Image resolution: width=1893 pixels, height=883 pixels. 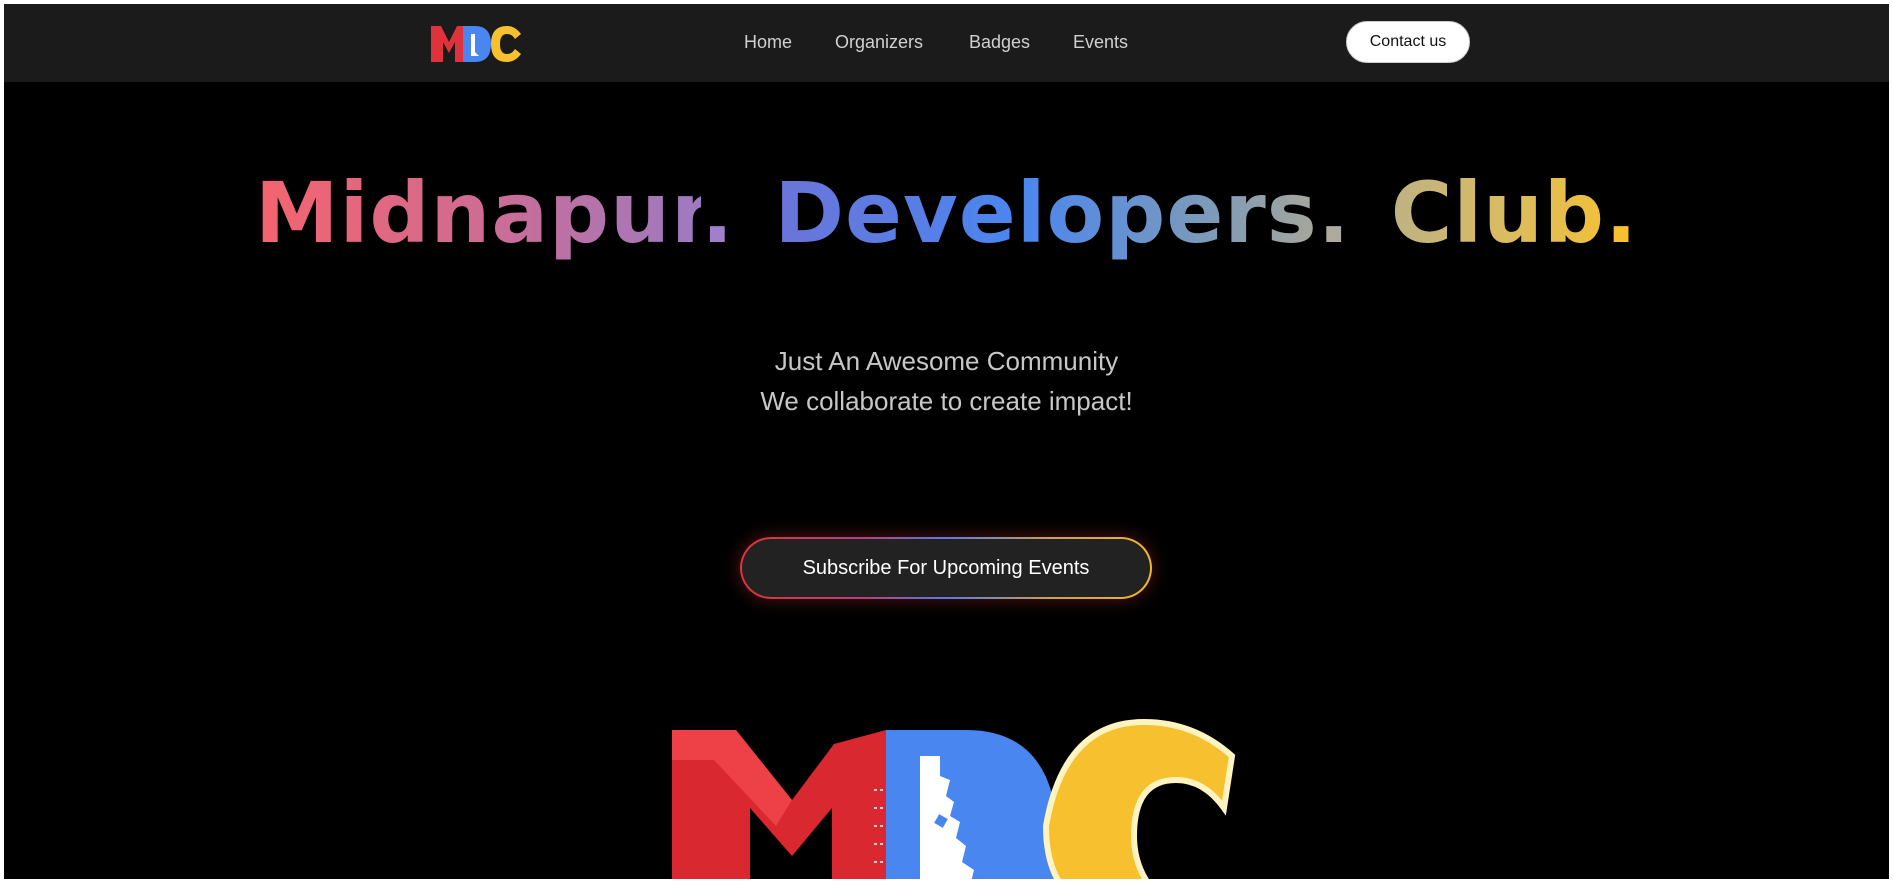 I want to click on nav-events: Events, so click(x=1100, y=42).